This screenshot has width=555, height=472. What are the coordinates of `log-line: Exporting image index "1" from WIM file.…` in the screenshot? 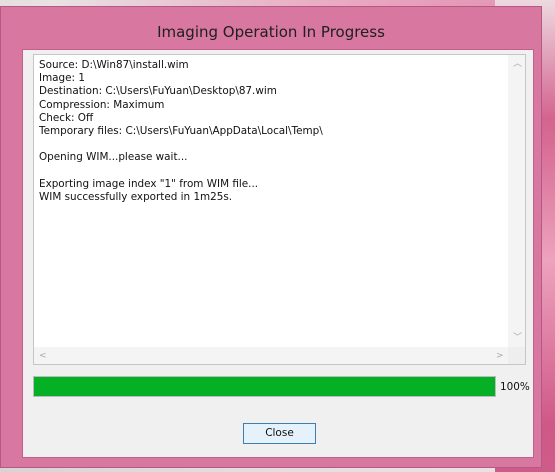 It's located at (149, 183).